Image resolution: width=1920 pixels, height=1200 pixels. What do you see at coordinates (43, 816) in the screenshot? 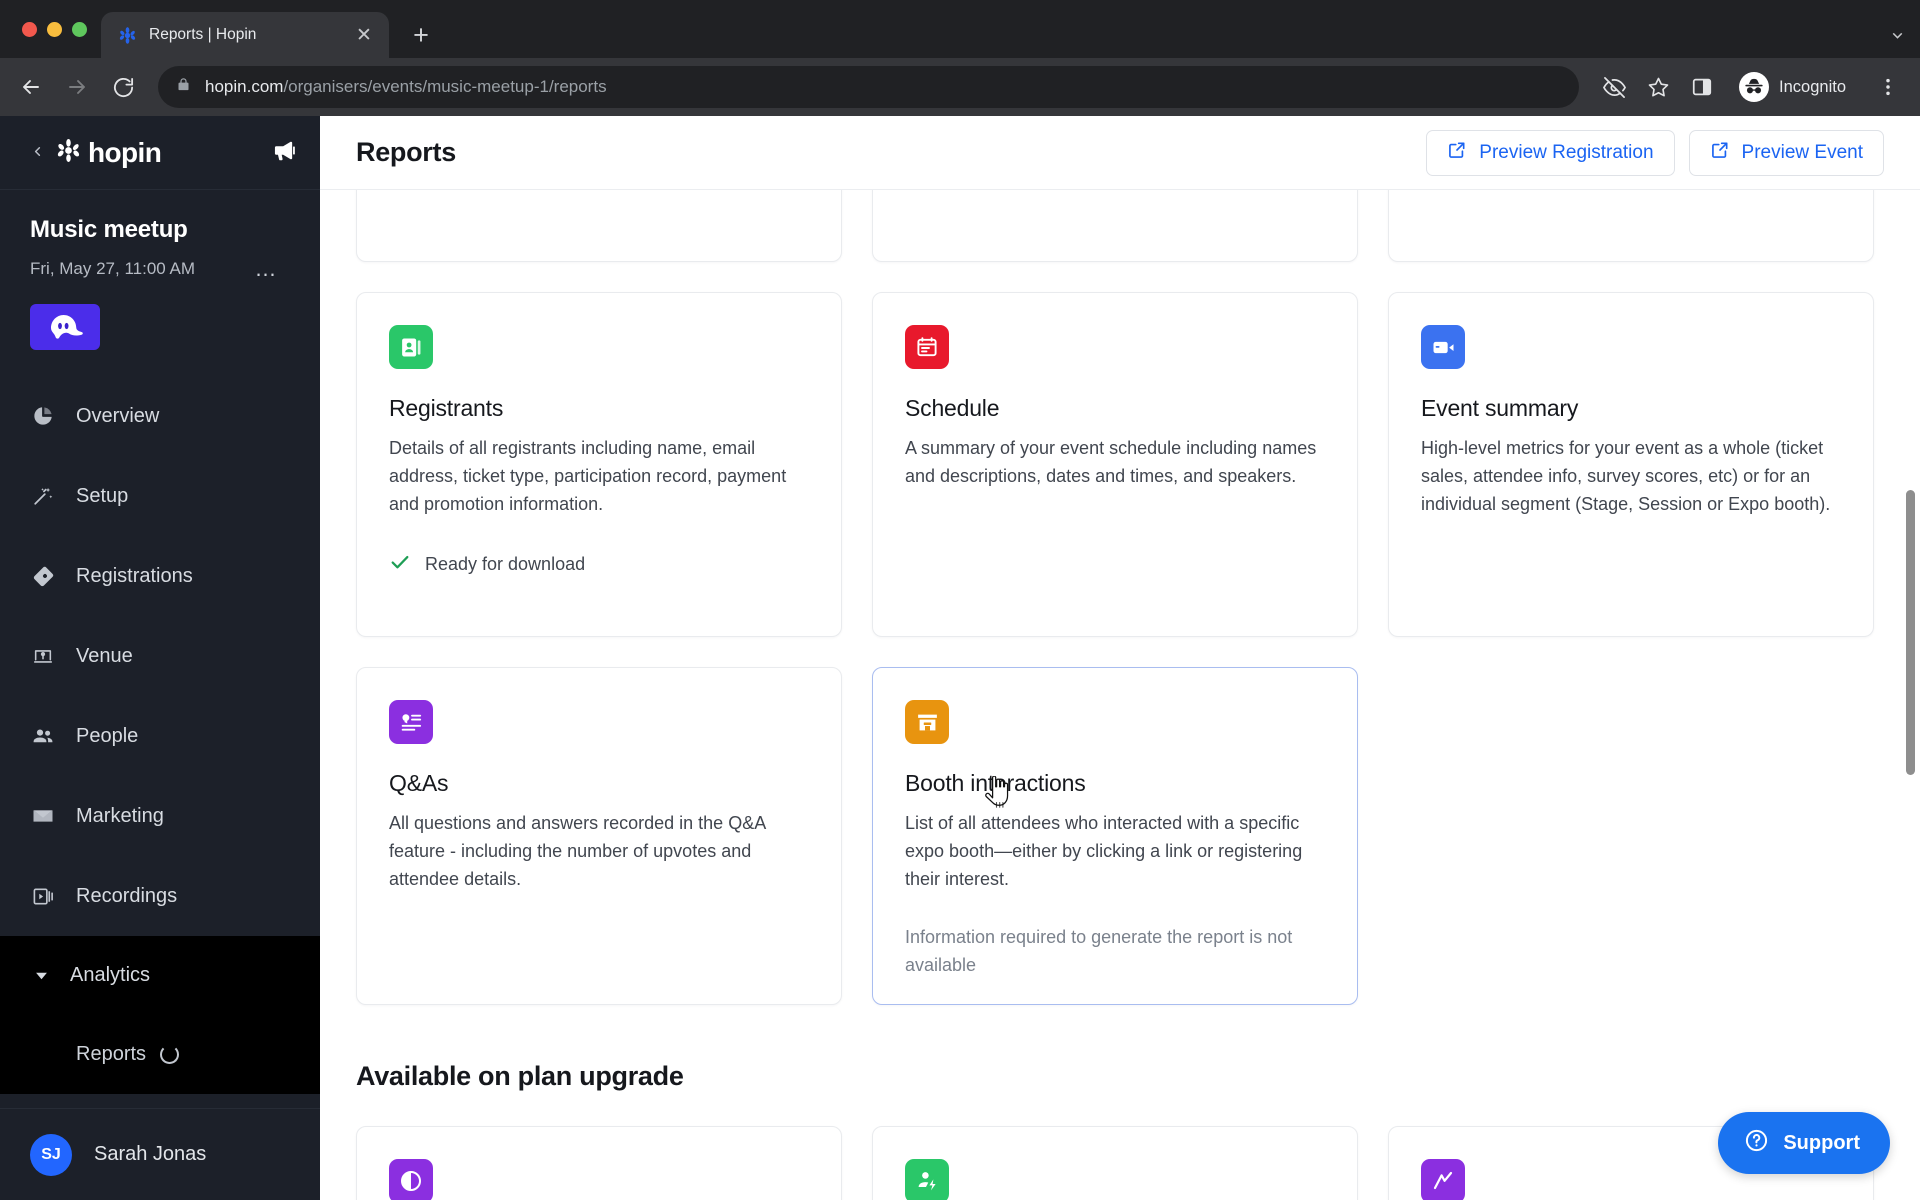
I see `envelope-icon` at bounding box center [43, 816].